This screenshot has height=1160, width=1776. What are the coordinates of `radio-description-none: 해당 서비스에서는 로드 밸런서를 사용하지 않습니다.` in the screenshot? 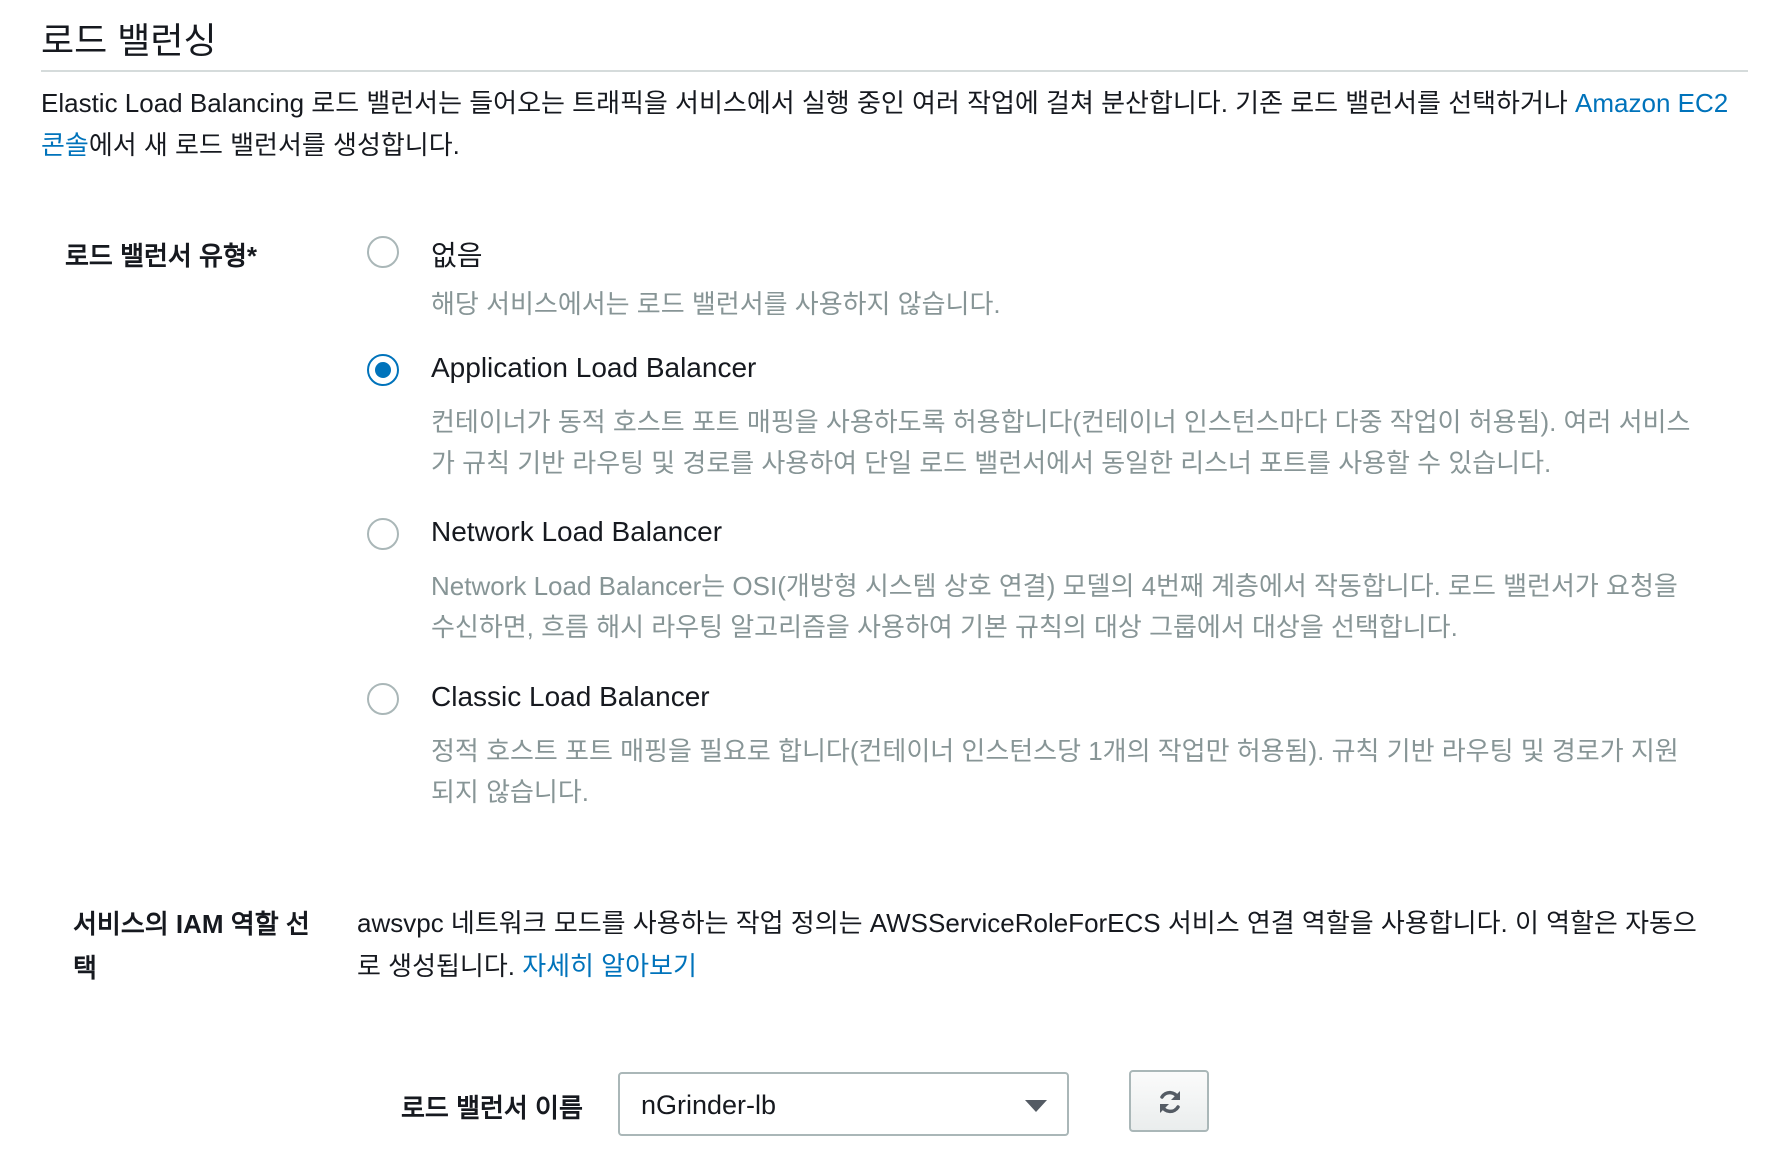 It's located at (716, 304).